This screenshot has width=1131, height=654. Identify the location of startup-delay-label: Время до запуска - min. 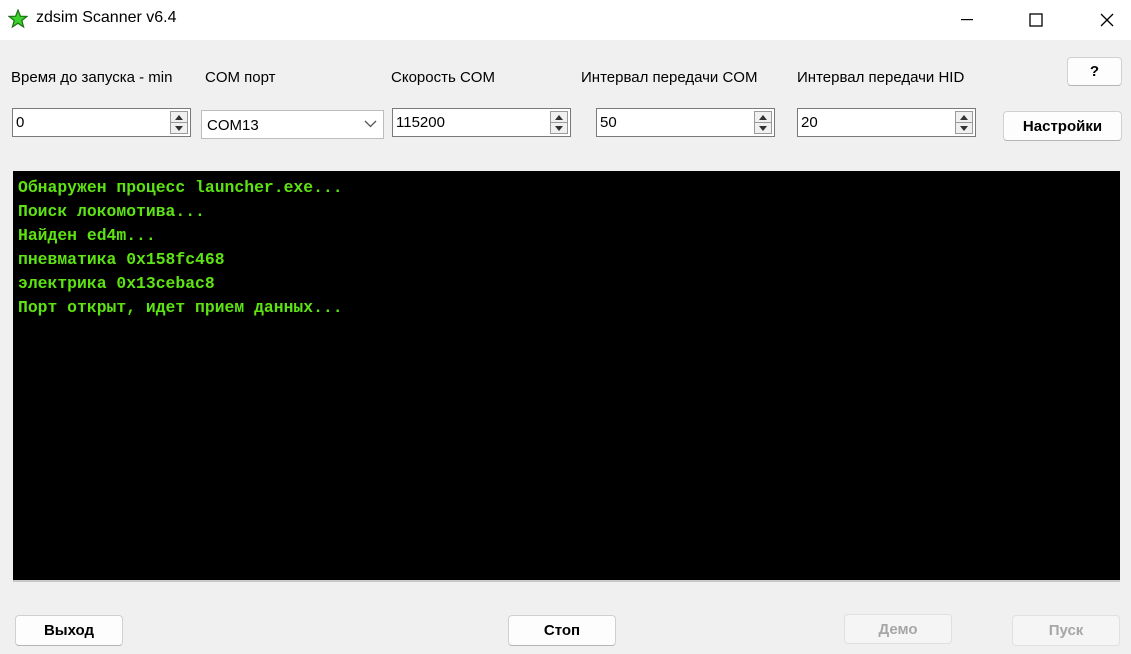
(92, 77).